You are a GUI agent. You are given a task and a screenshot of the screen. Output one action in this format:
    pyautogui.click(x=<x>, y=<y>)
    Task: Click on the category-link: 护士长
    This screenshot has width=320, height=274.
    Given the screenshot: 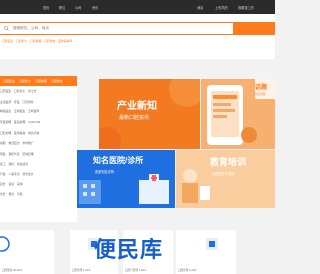 What is the action you would take?
    pyautogui.click(x=32, y=91)
    